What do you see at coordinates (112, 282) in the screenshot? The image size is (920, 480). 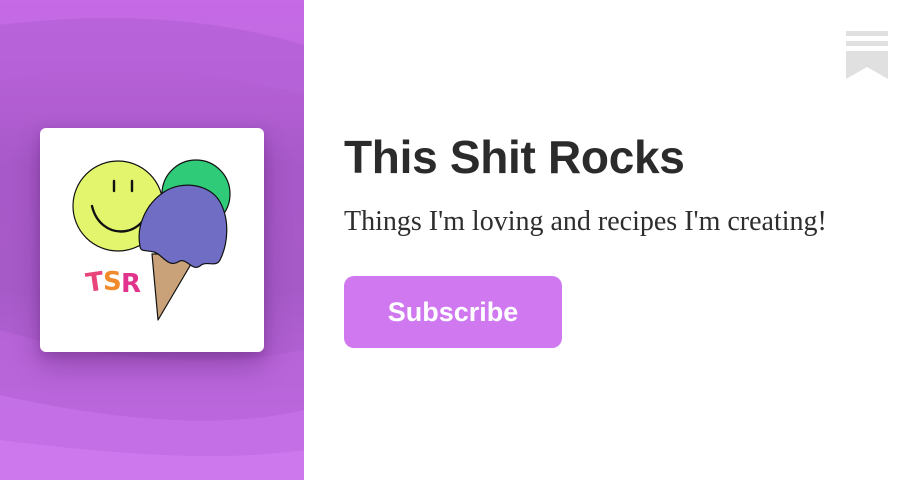 I see `logo-letter-s: S` at bounding box center [112, 282].